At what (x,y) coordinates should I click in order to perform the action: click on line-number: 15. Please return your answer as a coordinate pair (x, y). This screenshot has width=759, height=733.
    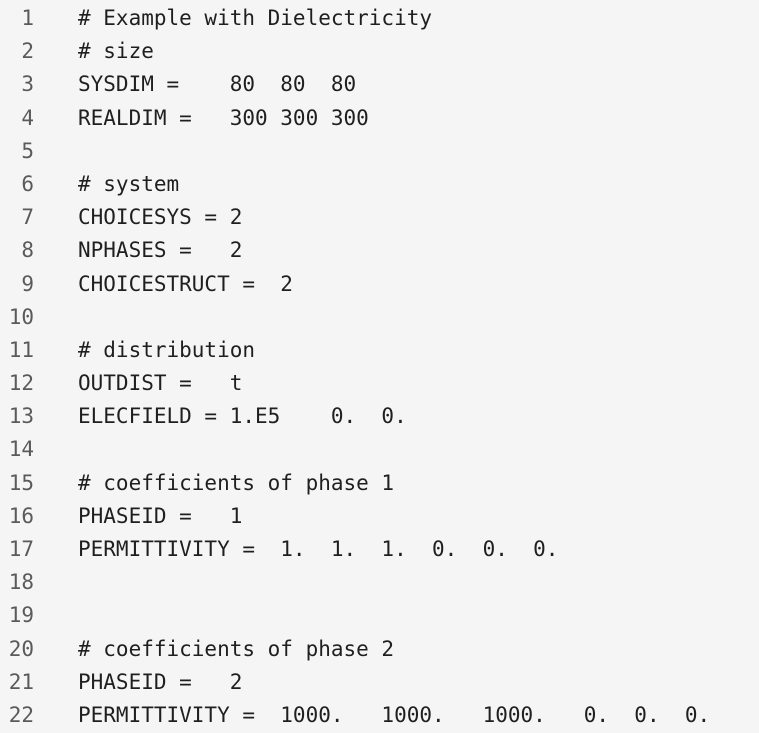
    Looking at the image, I should click on (21, 482).